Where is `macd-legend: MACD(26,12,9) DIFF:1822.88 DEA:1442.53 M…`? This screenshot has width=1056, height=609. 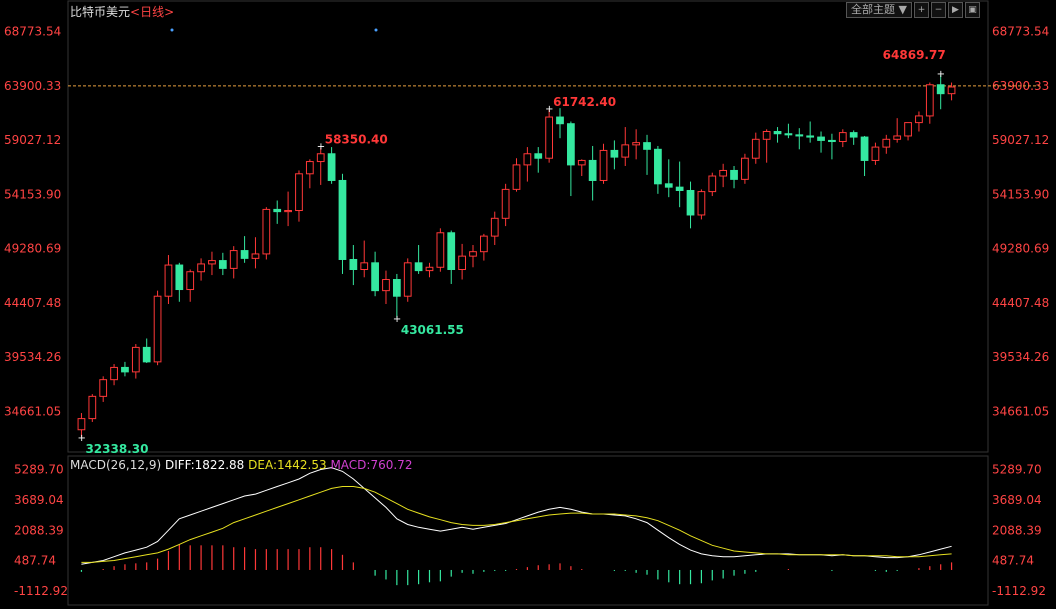
macd-legend: MACD(26,12,9) DIFF:1822.88 DEA:1442.53 M… is located at coordinates (241, 465).